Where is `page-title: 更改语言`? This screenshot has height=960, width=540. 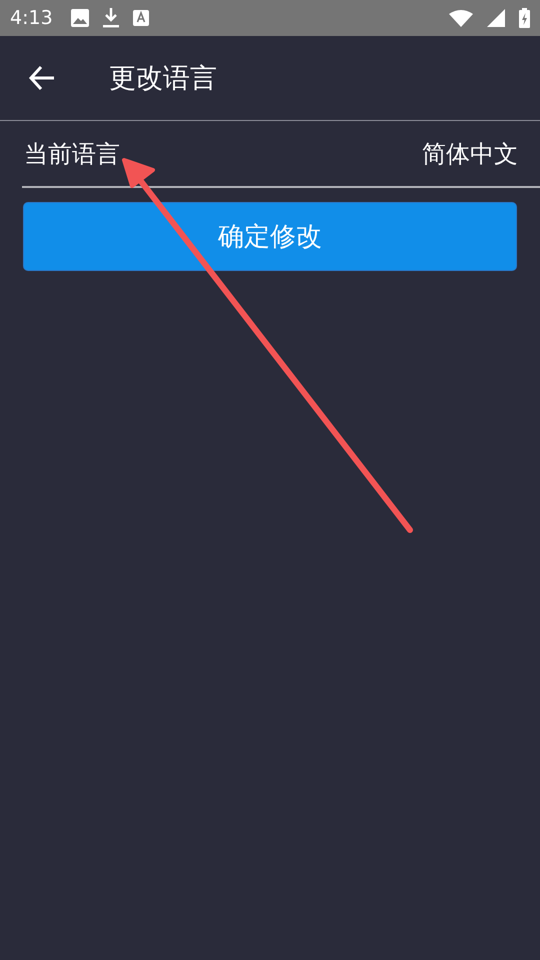 page-title: 更改语言 is located at coordinates (163, 79).